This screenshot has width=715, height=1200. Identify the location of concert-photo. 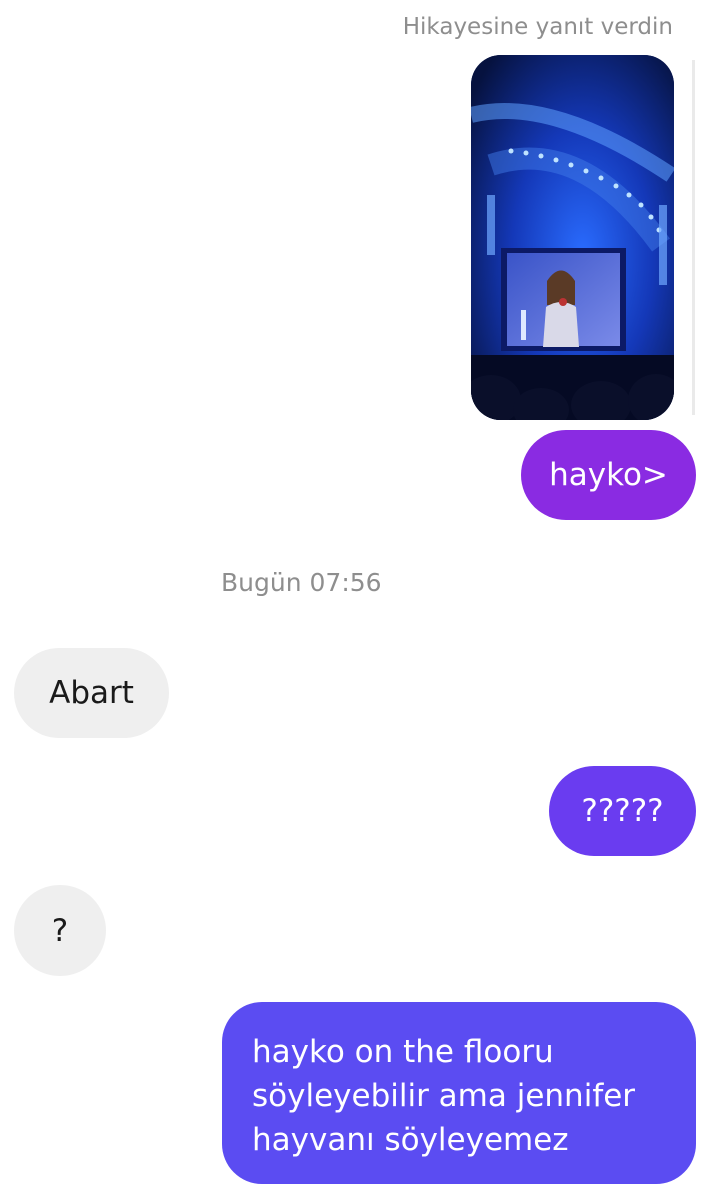
(572, 237).